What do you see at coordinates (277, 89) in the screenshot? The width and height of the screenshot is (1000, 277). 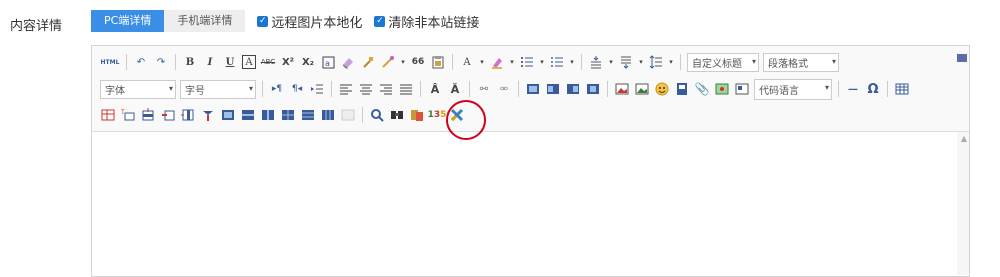 I see `ltr-direction-icon: ▸¶` at bounding box center [277, 89].